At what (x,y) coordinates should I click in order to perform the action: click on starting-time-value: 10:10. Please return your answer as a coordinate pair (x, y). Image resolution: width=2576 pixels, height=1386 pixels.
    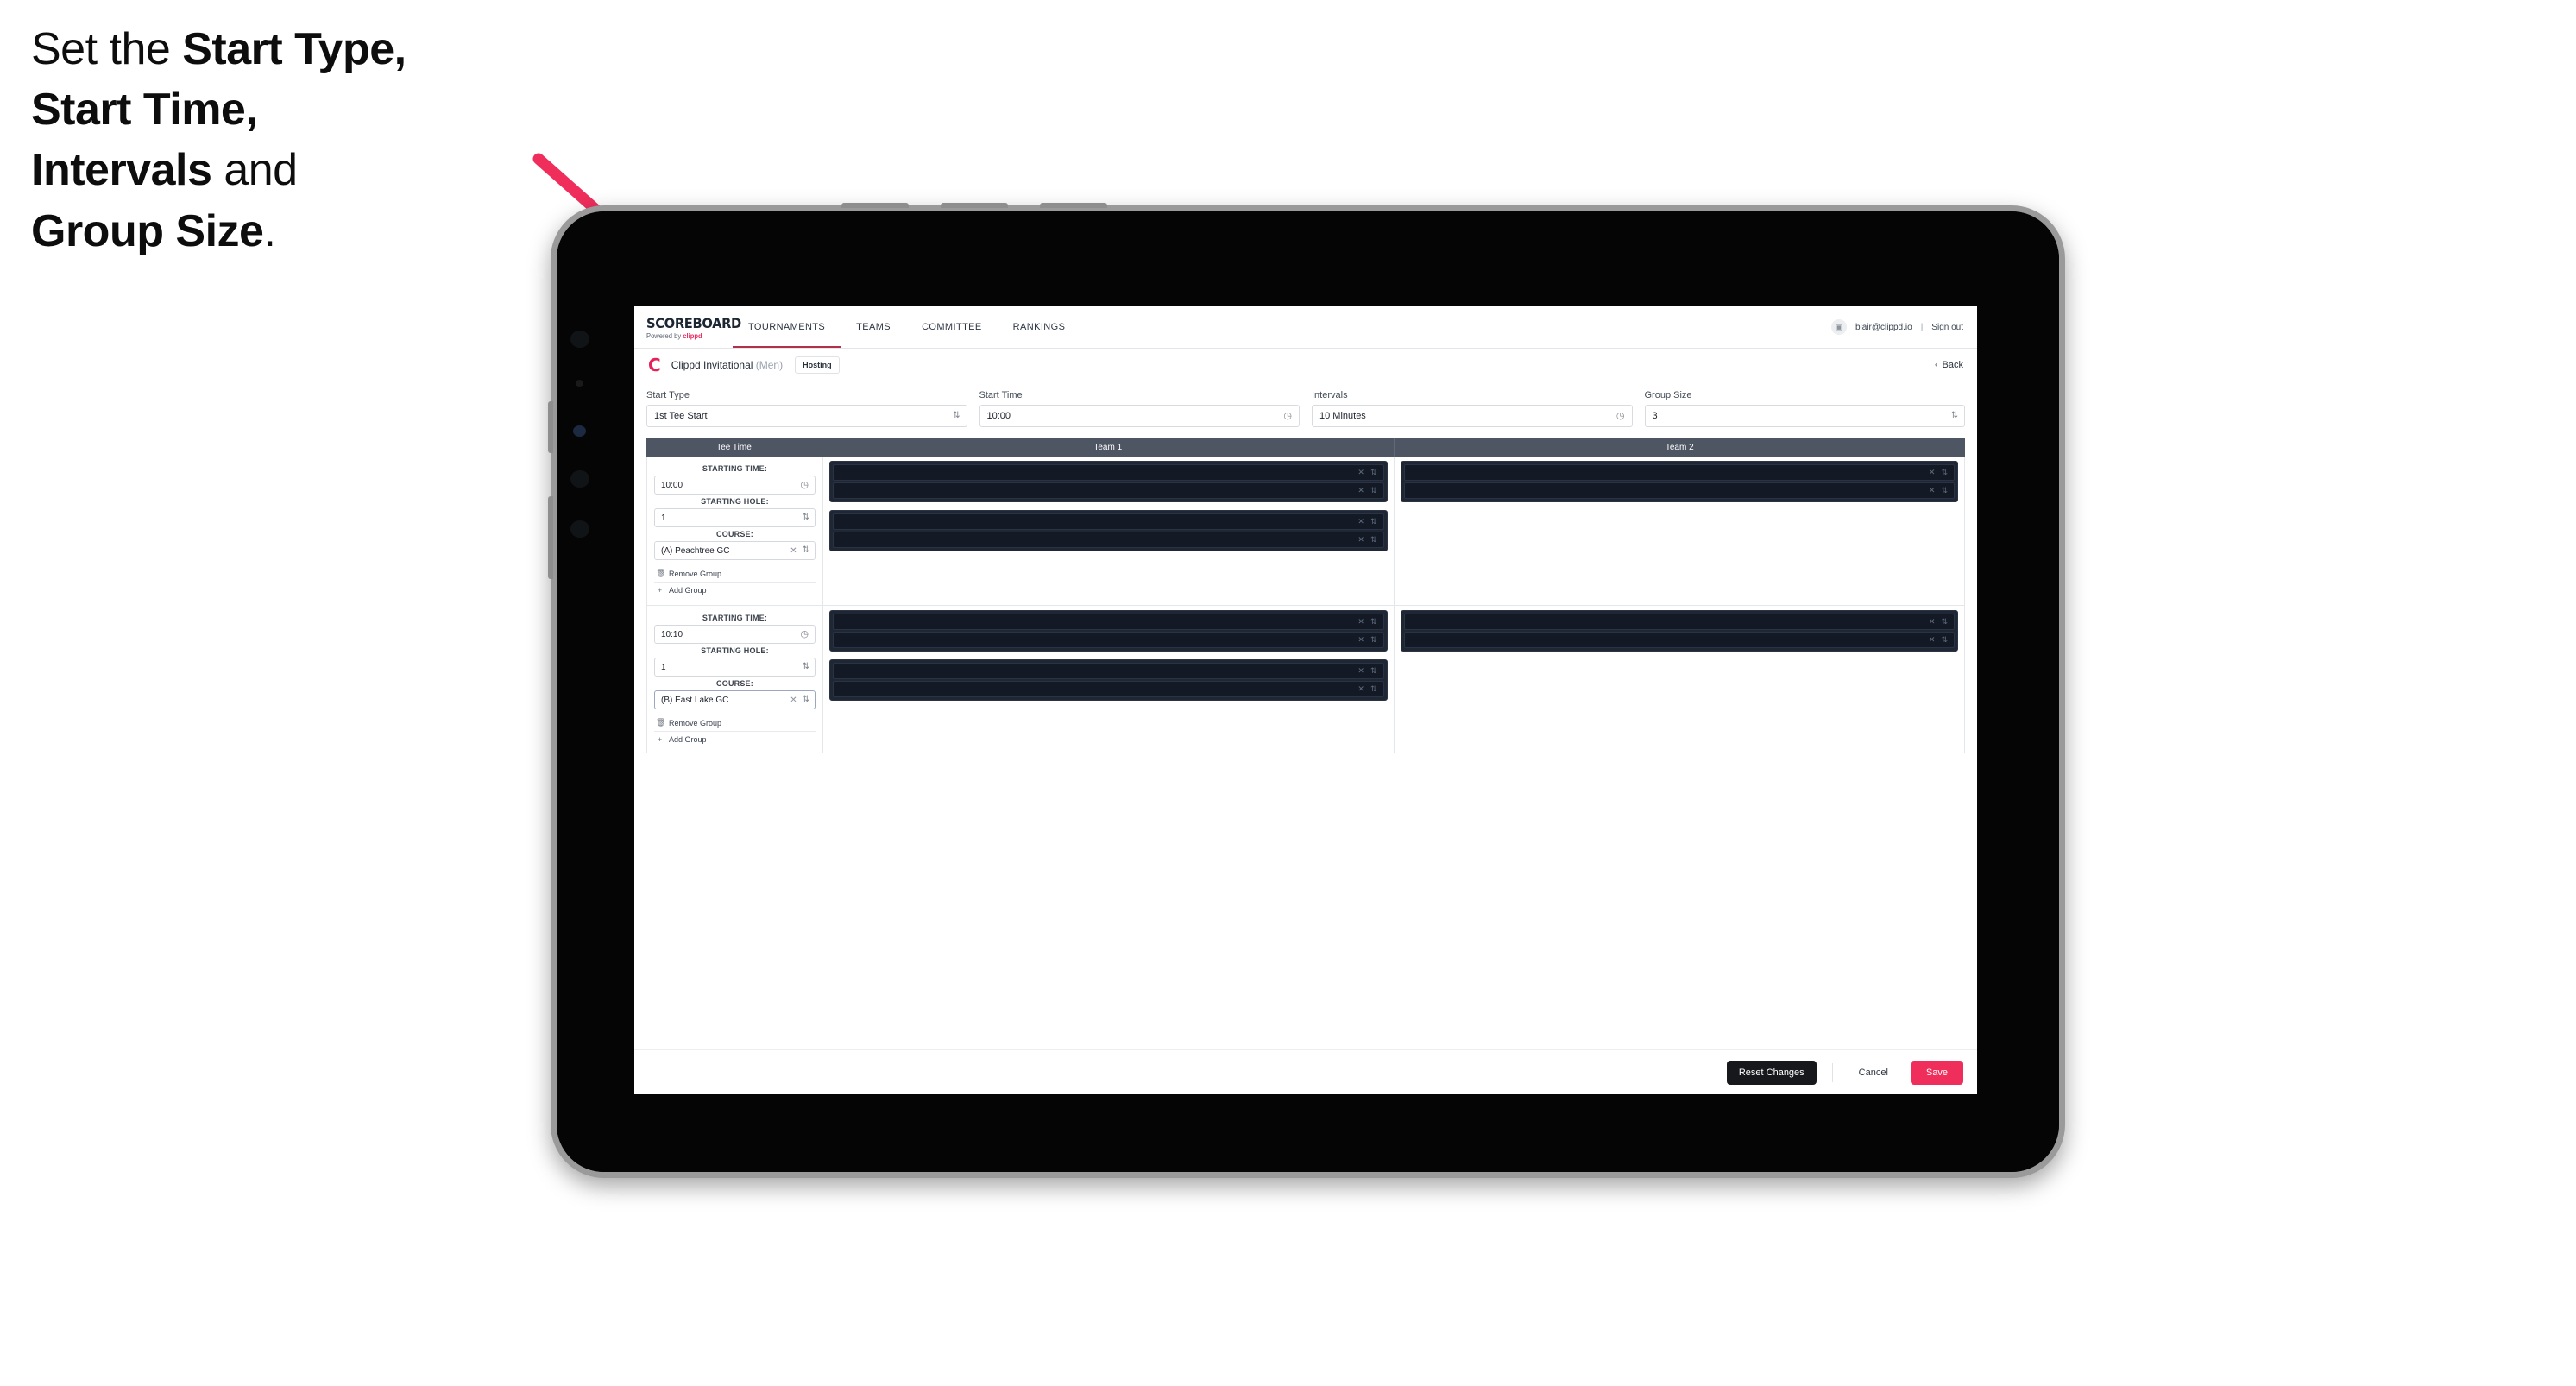
    Looking at the image, I should click on (672, 634).